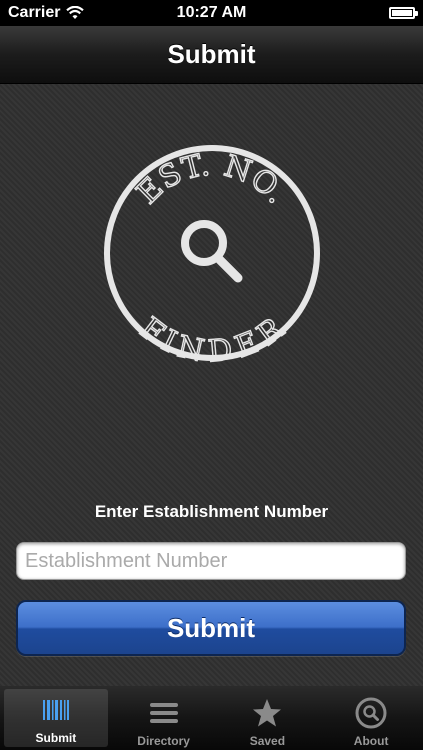 This screenshot has height=750, width=423. I want to click on svg-text: FINDER, so click(212, 337).